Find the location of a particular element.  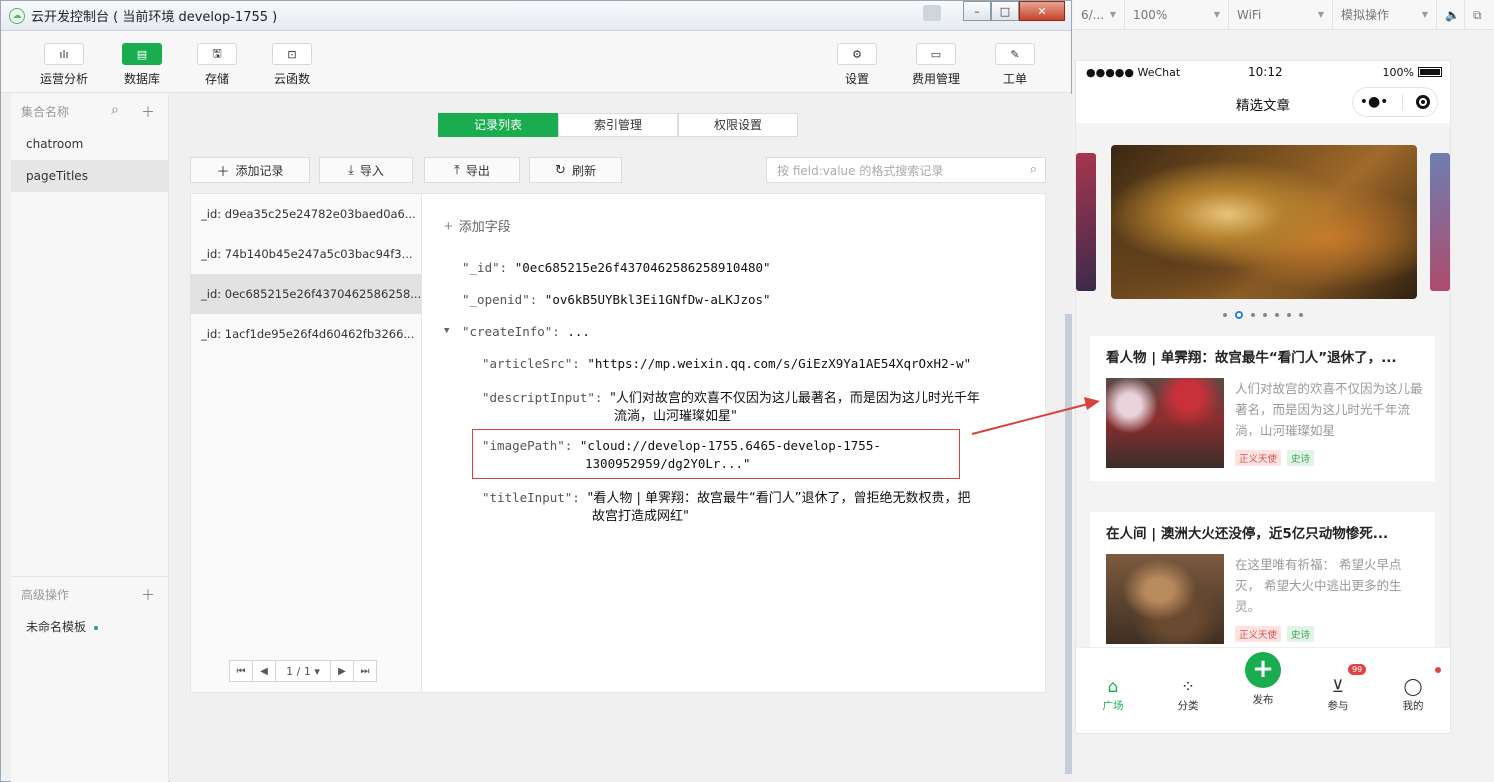

maximize-button: □ is located at coordinates (1005, 11).